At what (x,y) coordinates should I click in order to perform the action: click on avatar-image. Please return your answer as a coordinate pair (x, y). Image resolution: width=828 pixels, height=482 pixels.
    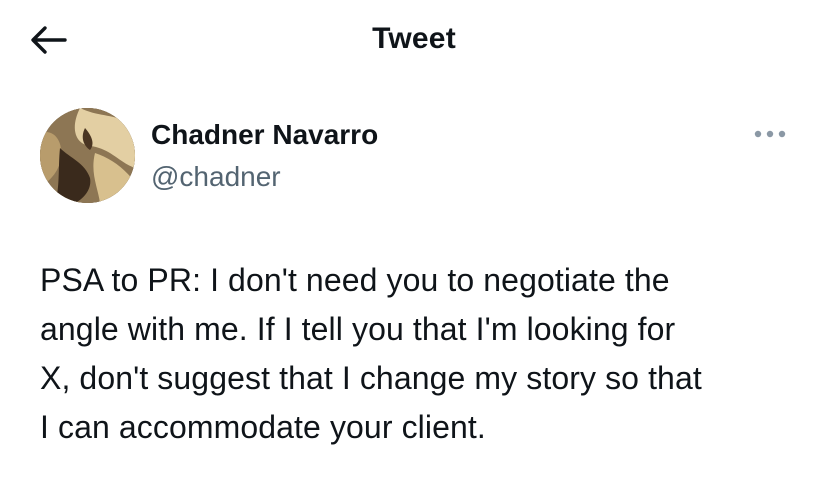
    Looking at the image, I should click on (87, 155).